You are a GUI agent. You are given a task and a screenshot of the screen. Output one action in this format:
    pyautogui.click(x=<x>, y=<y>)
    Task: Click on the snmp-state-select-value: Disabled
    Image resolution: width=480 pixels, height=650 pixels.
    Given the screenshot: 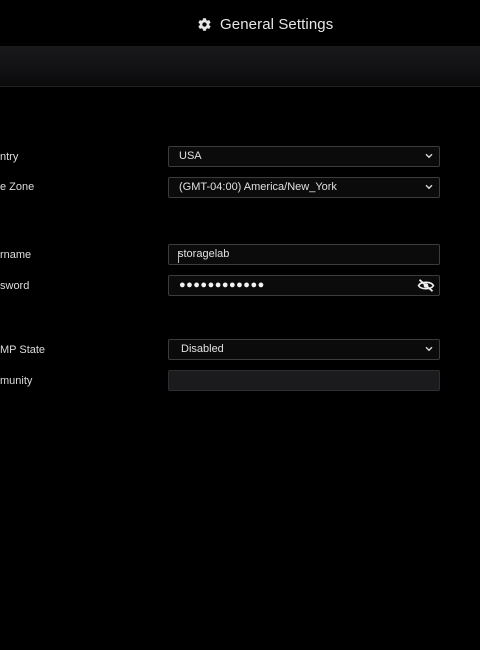 What is the action you would take?
    pyautogui.click(x=202, y=349)
    